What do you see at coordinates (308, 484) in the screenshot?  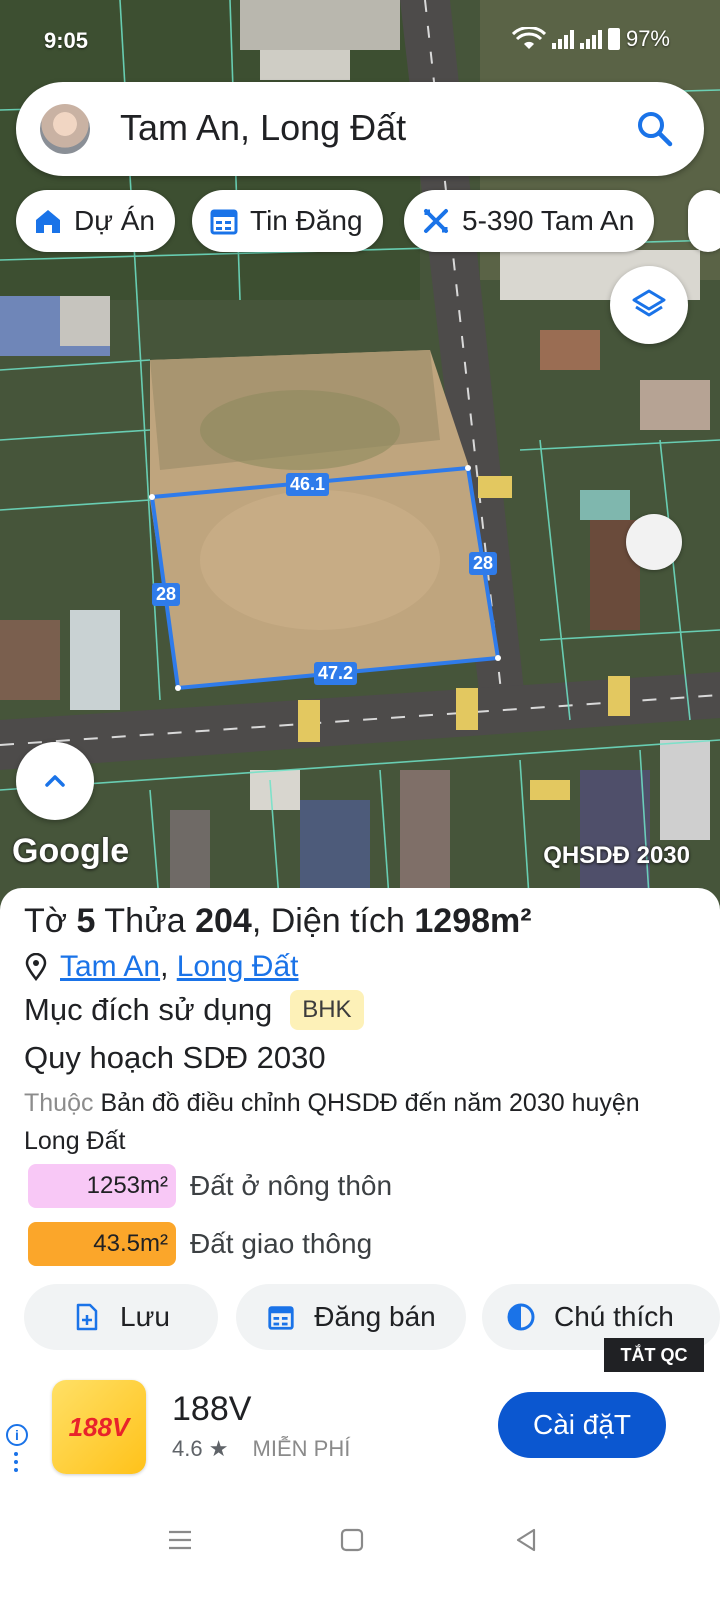 I see `measure-top: 46.1` at bounding box center [308, 484].